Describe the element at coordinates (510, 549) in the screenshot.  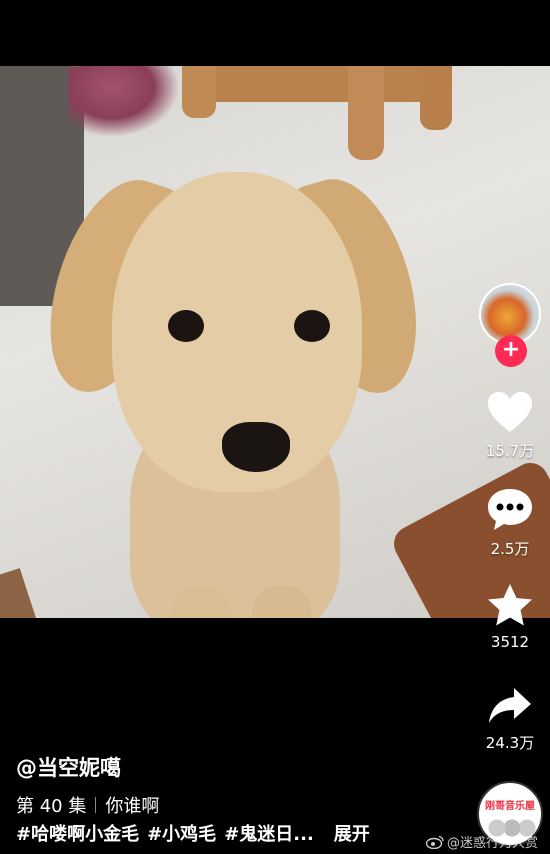
I see `comment-count: 2.5万` at that location.